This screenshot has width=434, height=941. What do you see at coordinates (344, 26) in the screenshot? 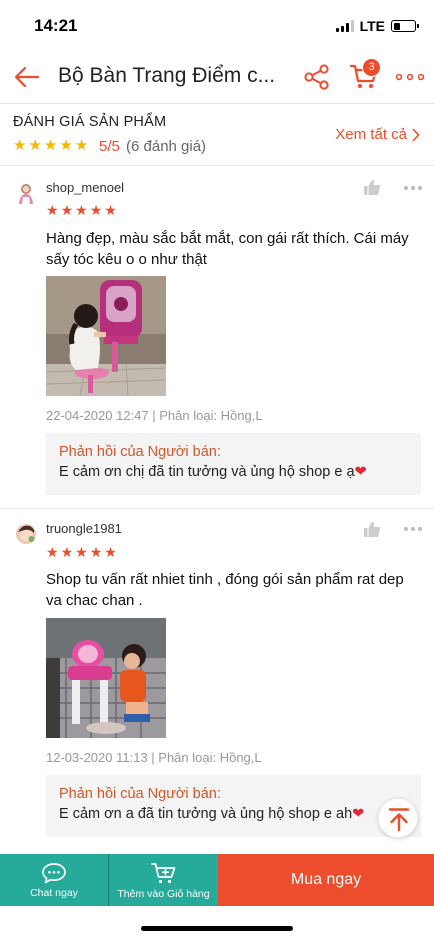
I see `signal-icon` at bounding box center [344, 26].